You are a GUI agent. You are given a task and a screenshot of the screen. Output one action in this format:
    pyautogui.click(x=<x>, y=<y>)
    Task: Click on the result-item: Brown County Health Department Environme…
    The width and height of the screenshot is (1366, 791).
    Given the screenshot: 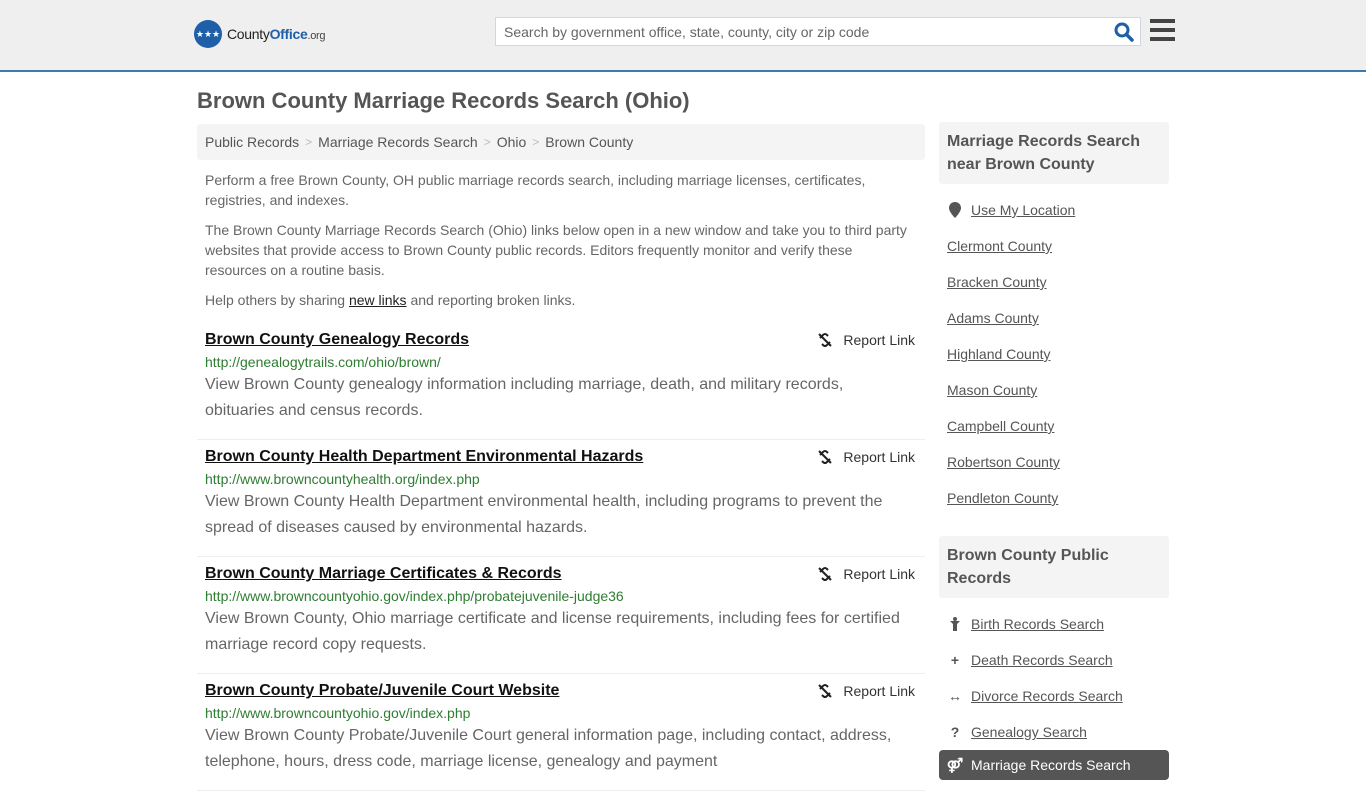 What is the action you would take?
    pyautogui.click(x=561, y=498)
    